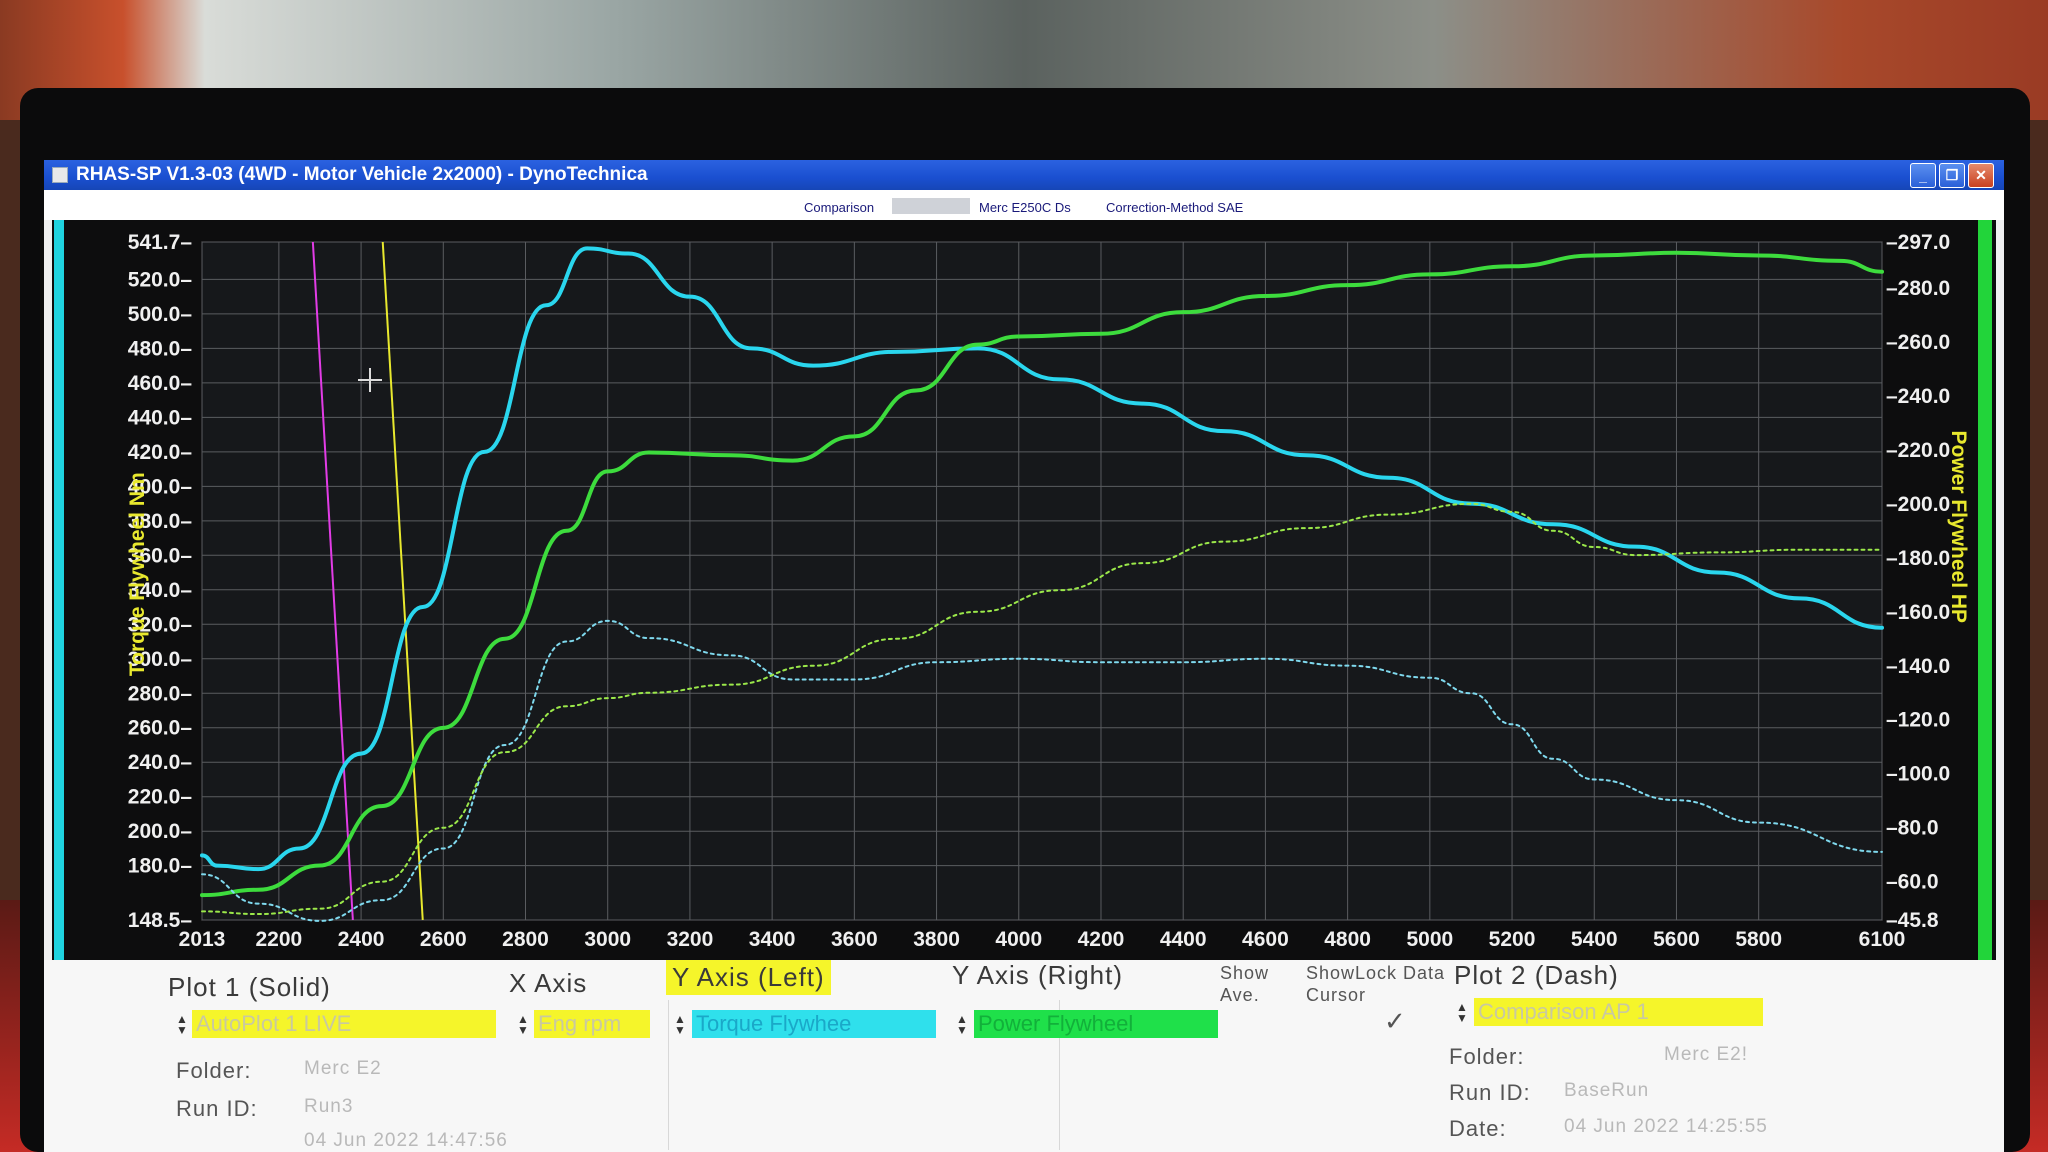 The width and height of the screenshot is (2048, 1152). What do you see at coordinates (1923, 175) in the screenshot?
I see `minimize-icon: _` at bounding box center [1923, 175].